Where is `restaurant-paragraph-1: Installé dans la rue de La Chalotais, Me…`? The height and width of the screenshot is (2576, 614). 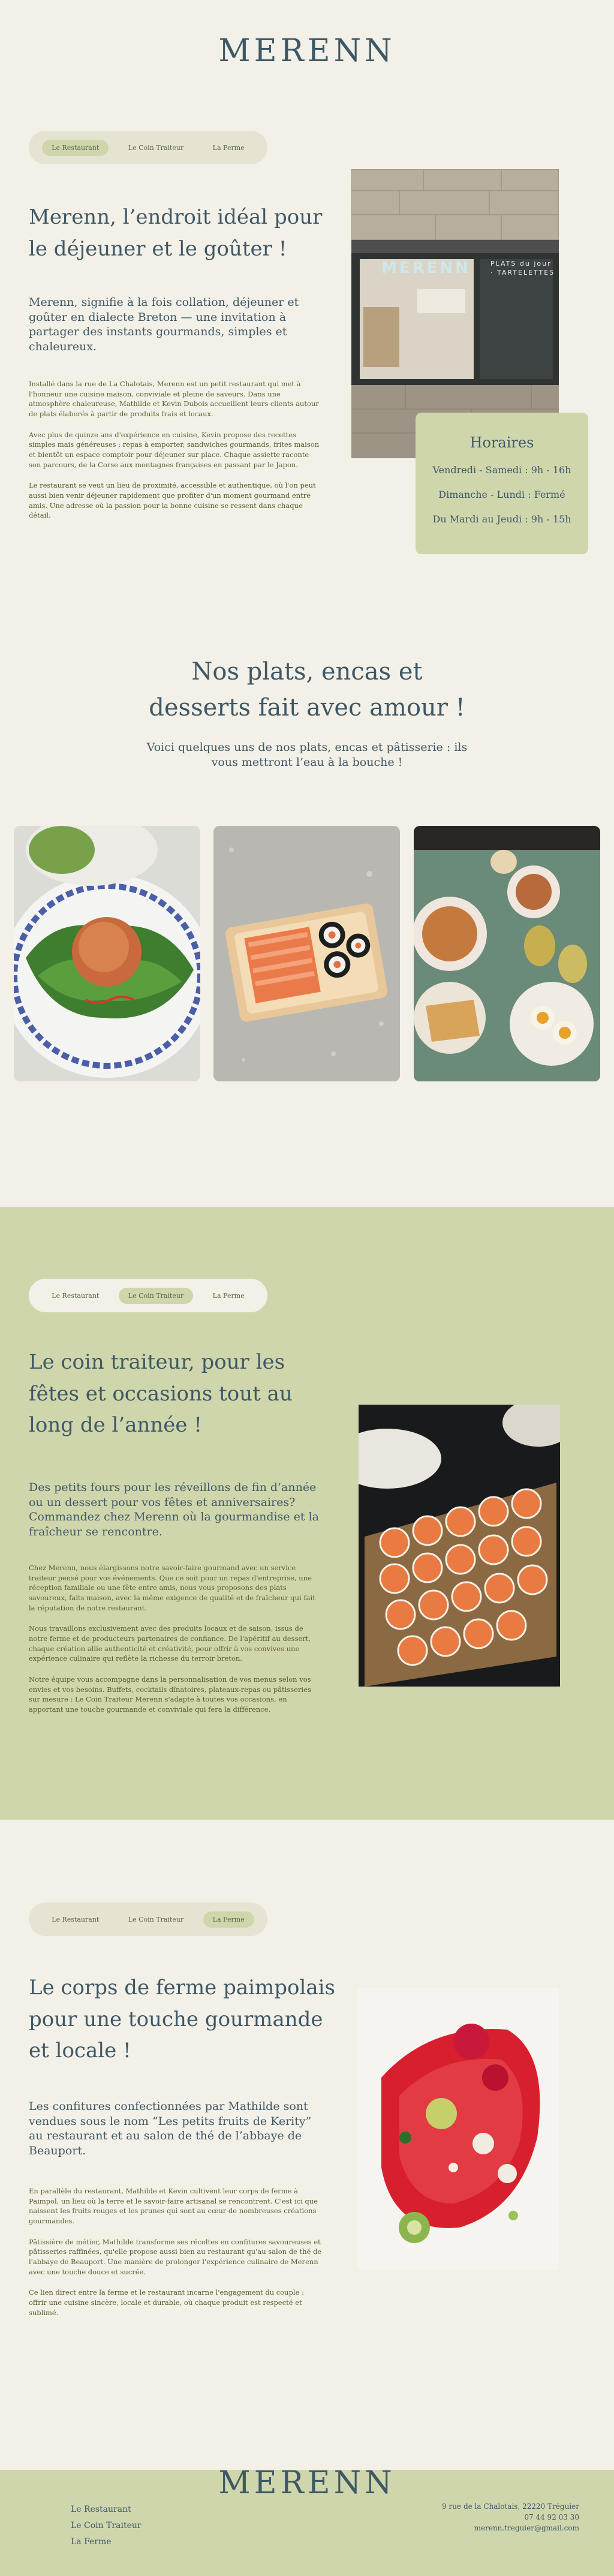
restaurant-paragraph-1: Installé dans la rue de La Chalotais, Me… is located at coordinates (174, 399).